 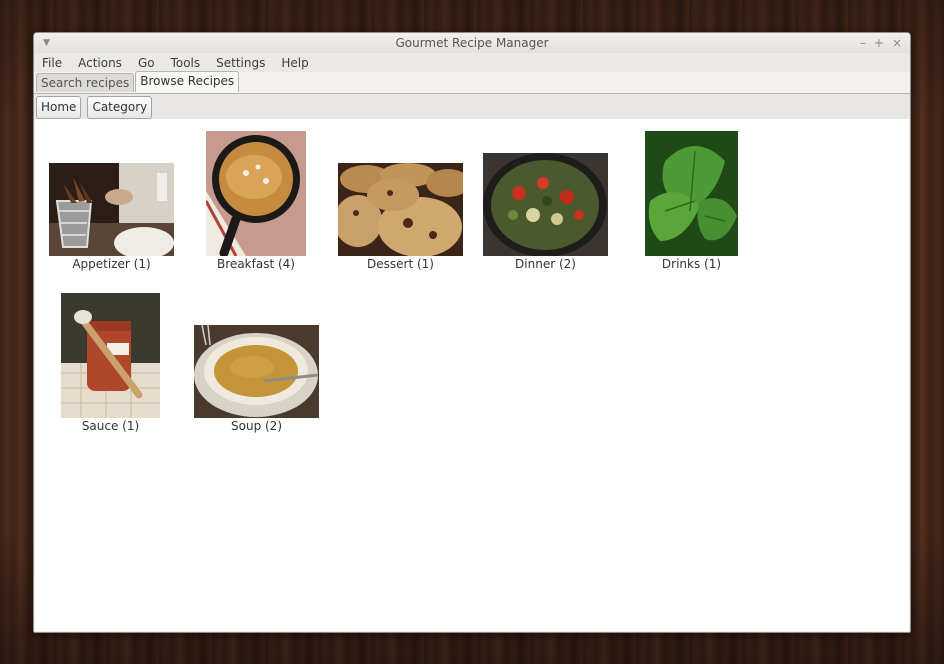 What do you see at coordinates (59, 107) in the screenshot?
I see `home-button: Home` at bounding box center [59, 107].